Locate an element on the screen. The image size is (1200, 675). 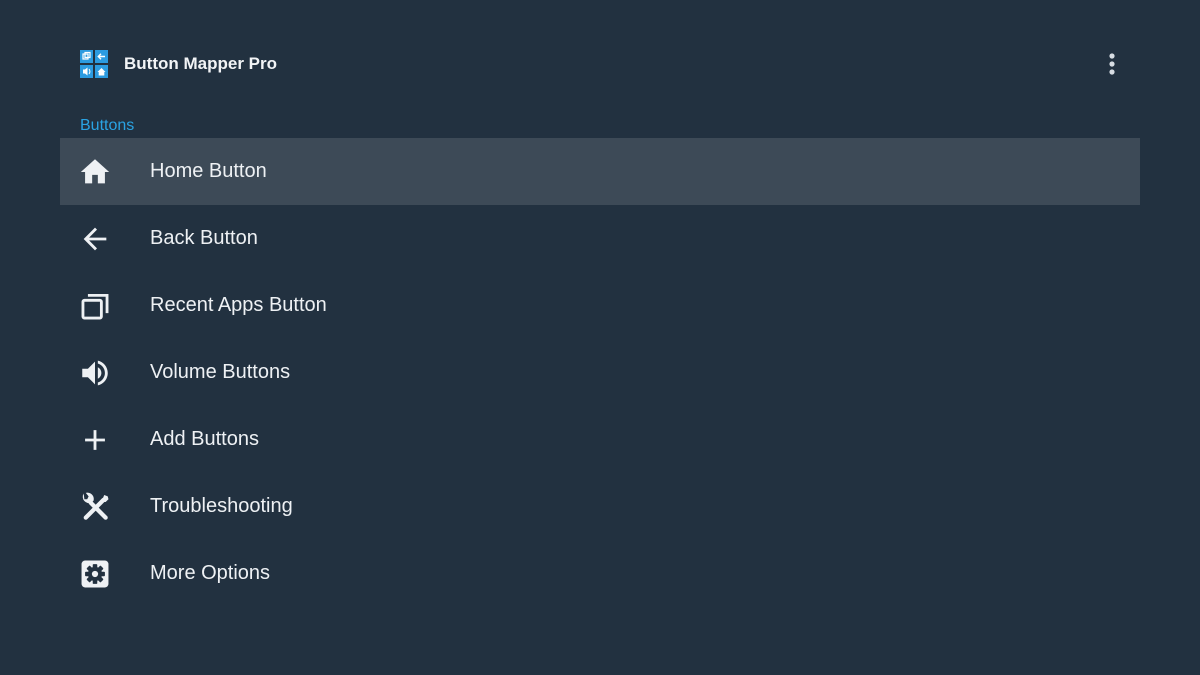
menu-item-label: More Options is located at coordinates (210, 573).